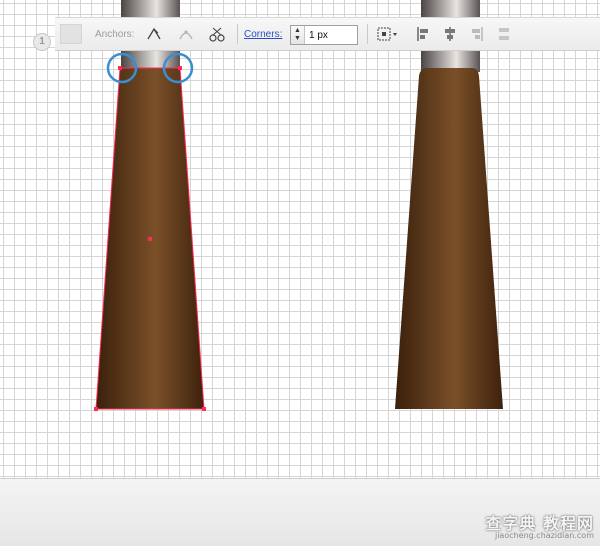  I want to click on cut-path-icon, so click(217, 34).